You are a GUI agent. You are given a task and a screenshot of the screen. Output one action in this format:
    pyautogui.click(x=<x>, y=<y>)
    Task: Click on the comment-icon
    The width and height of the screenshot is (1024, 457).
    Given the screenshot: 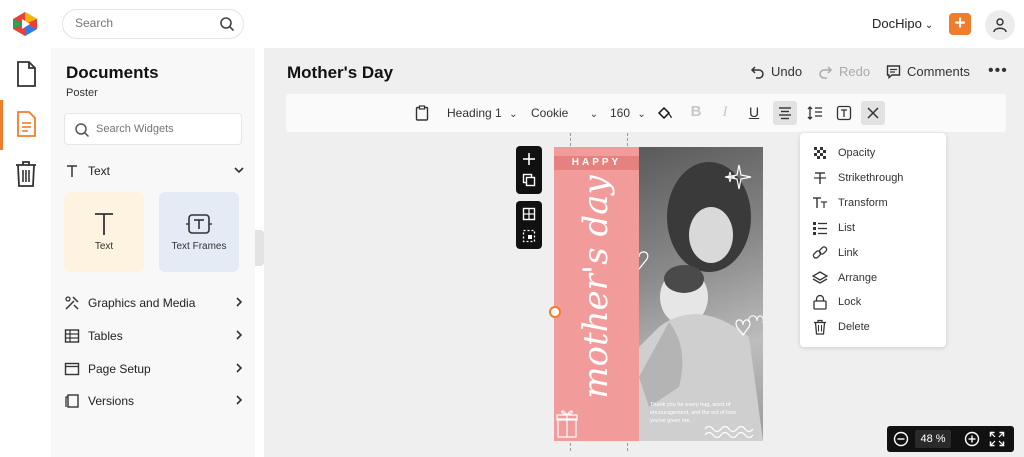 What is the action you would take?
    pyautogui.click(x=893, y=72)
    